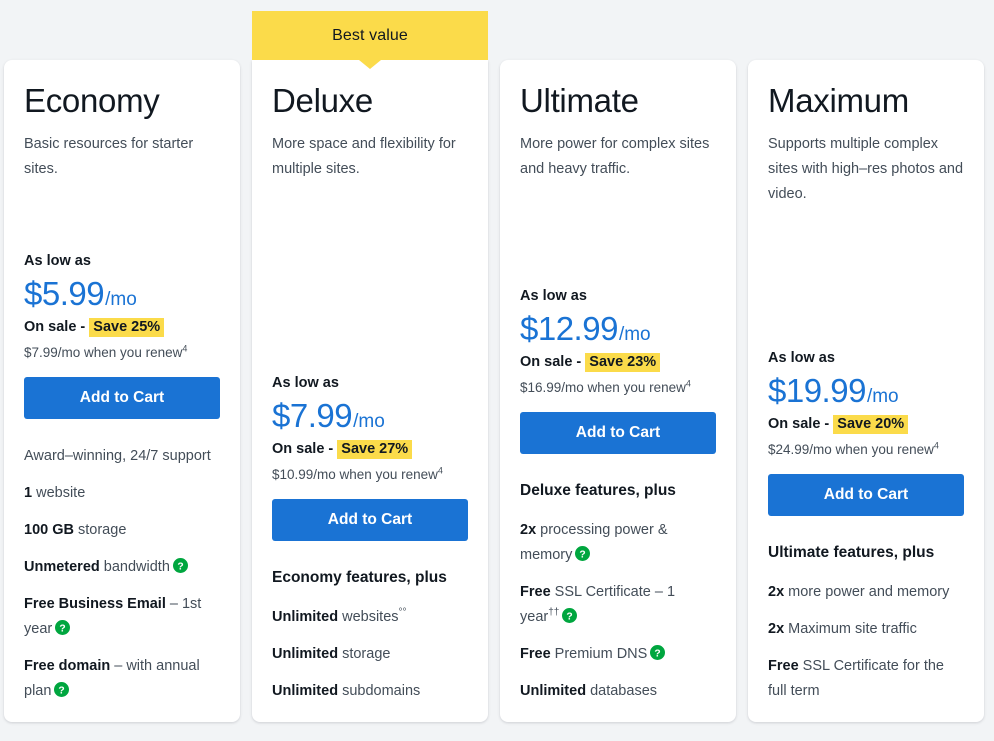  What do you see at coordinates (598, 490) in the screenshot?
I see `features-heading: Deluxe features, plus` at bounding box center [598, 490].